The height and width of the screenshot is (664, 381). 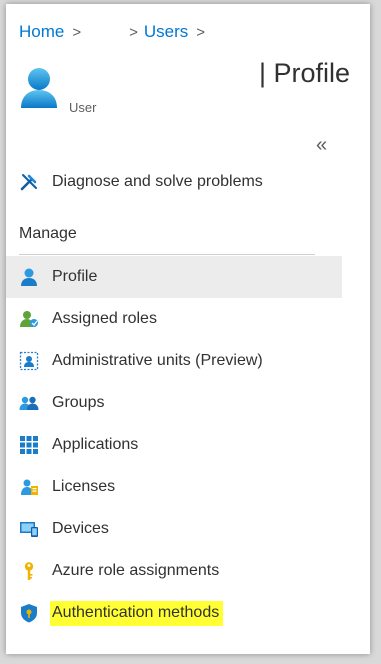 What do you see at coordinates (95, 444) in the screenshot?
I see `sidebar-item-label: Applications` at bounding box center [95, 444].